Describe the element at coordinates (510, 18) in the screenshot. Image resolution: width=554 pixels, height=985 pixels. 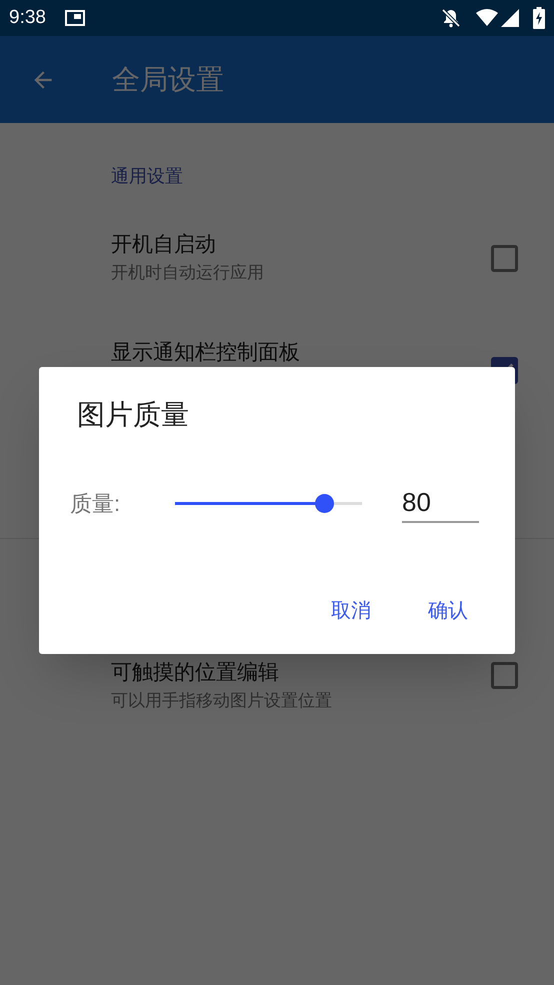
I see `signal-icon` at that location.